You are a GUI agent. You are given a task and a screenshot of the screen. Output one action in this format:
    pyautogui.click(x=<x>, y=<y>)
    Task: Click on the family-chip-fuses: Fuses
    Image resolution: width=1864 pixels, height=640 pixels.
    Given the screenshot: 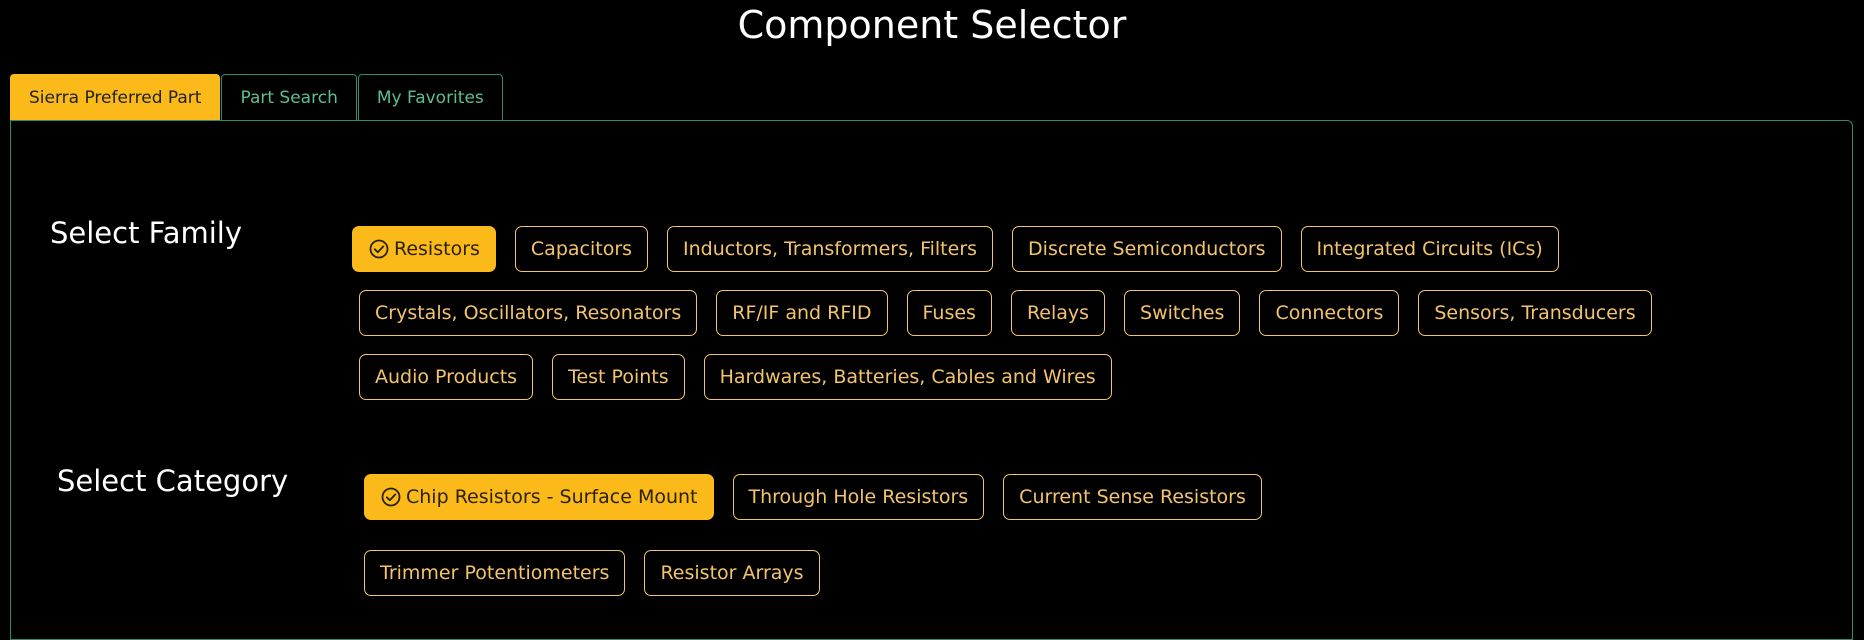 What is the action you would take?
    pyautogui.click(x=949, y=313)
    